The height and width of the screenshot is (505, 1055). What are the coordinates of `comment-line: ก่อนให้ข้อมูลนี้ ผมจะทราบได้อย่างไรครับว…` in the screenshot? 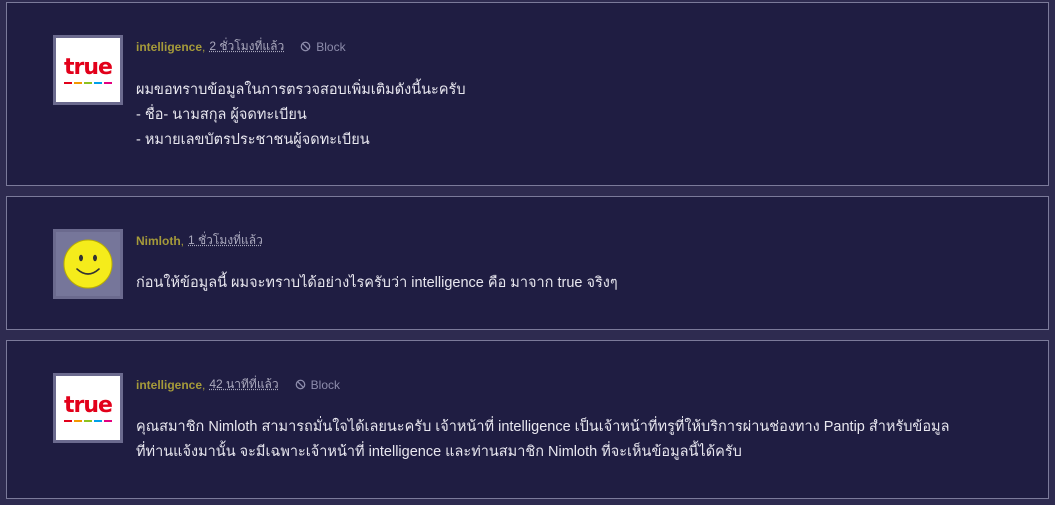 It's located at (377, 283).